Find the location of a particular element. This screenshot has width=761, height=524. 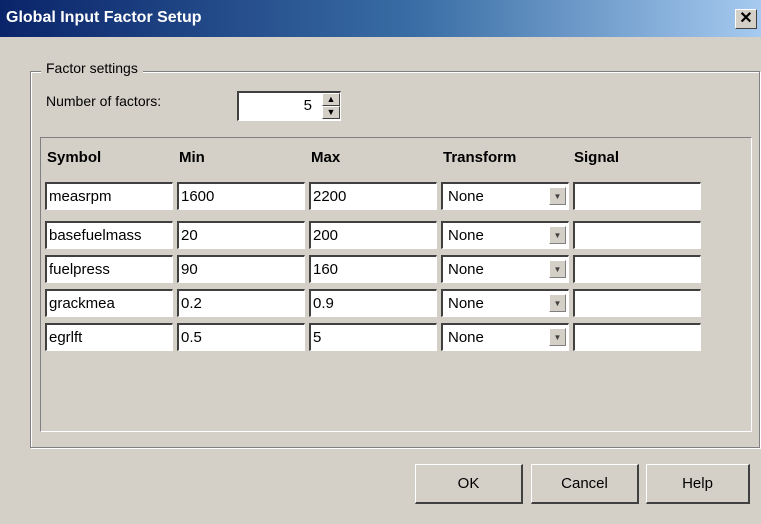

symbol-input: fuelpress is located at coordinates (109, 269).